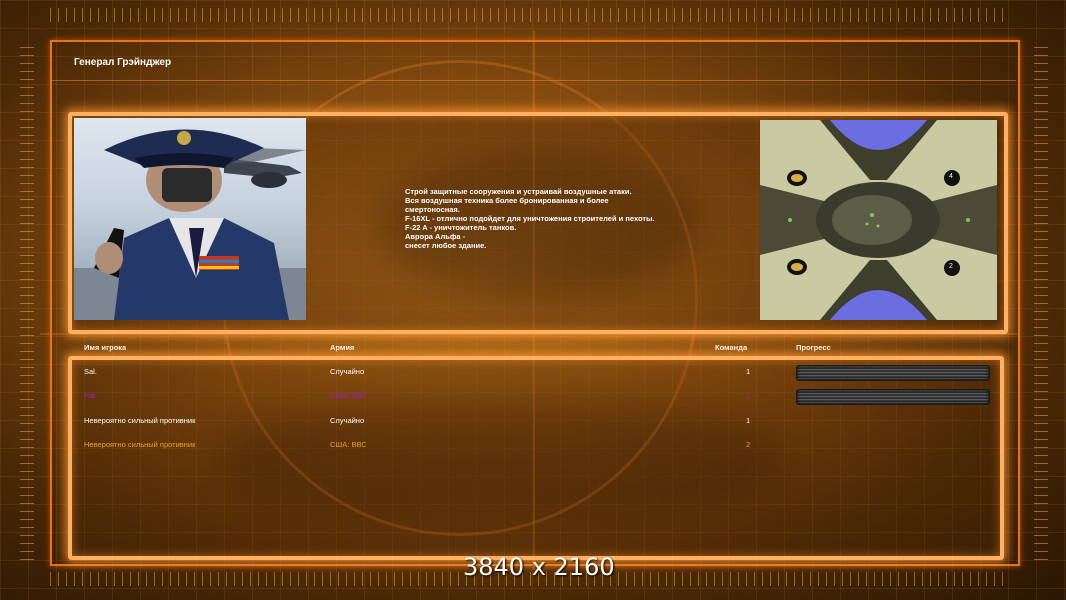 The image size is (1066, 600). Describe the element at coordinates (446, 245) in the screenshot. I see `briefing-line: снесет любое здание.` at that location.